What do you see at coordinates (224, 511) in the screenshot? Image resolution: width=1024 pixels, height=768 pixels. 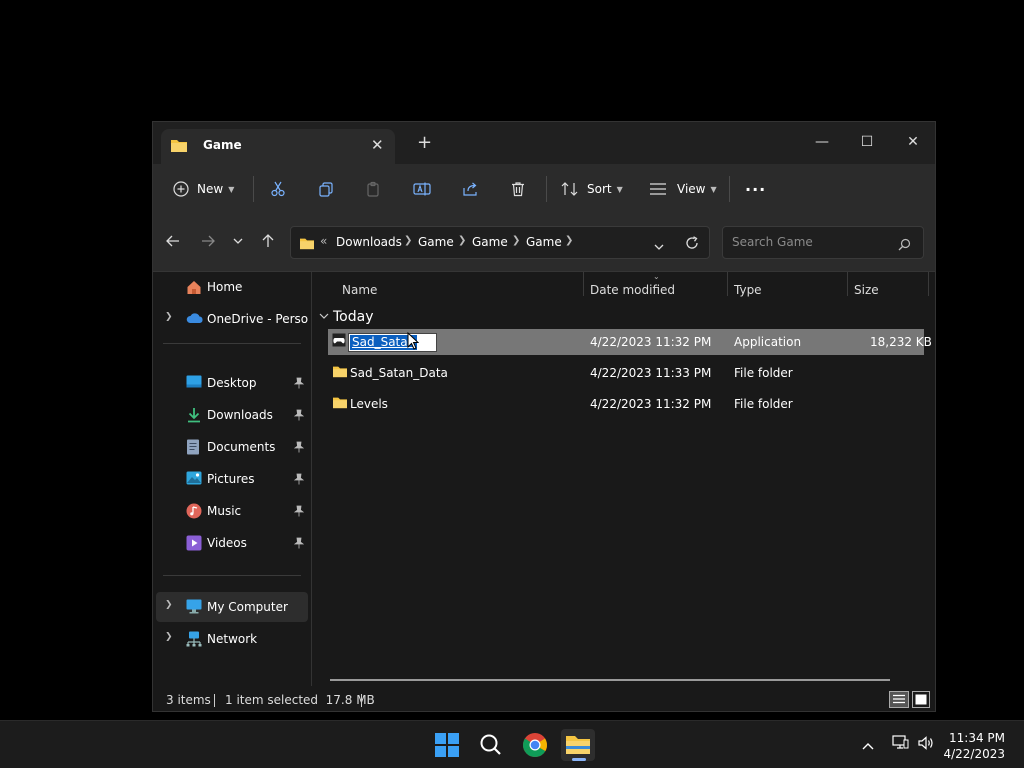 I see `sidebar-item-label: Music` at bounding box center [224, 511].